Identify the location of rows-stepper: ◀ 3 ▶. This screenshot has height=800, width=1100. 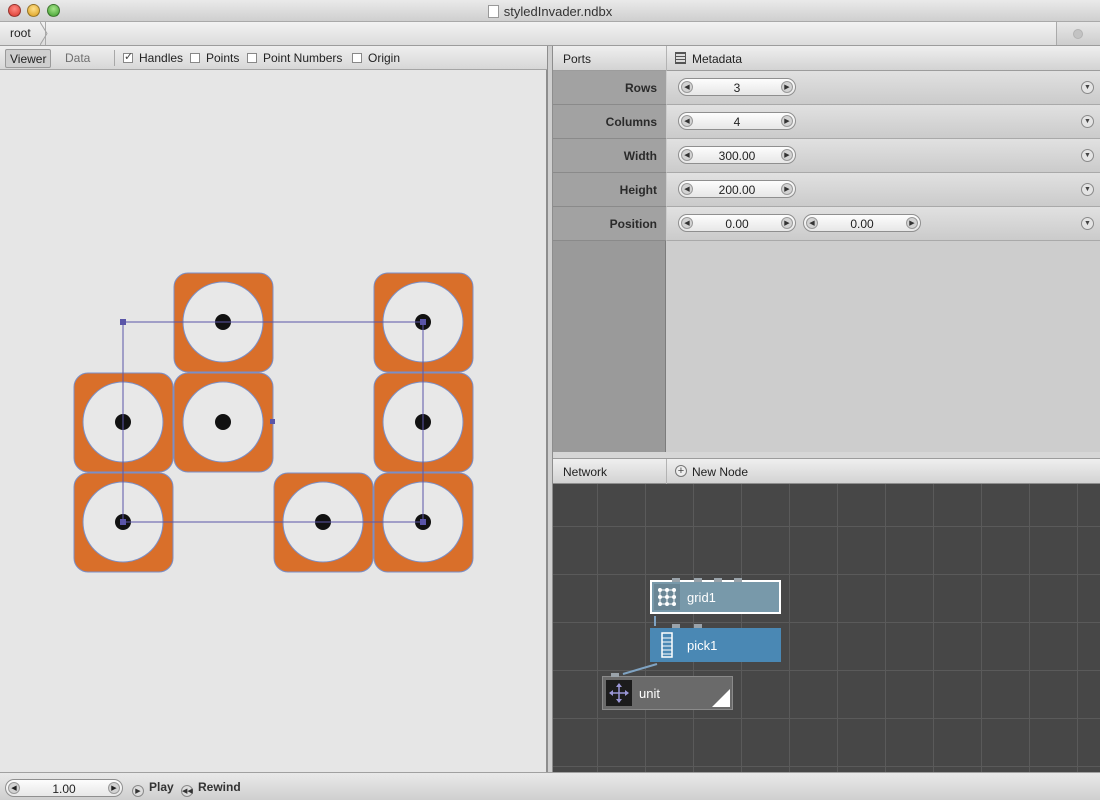
(737, 87).